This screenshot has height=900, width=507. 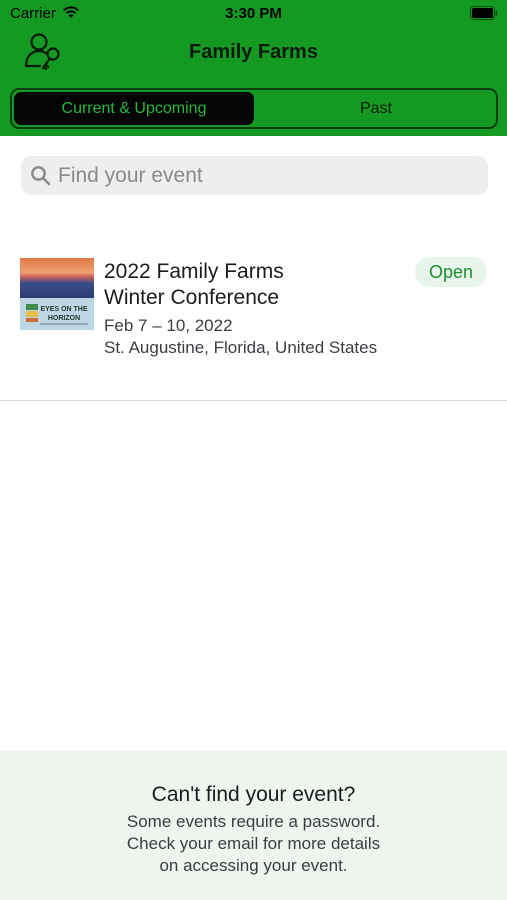 I want to click on search-icon, so click(x=41, y=176).